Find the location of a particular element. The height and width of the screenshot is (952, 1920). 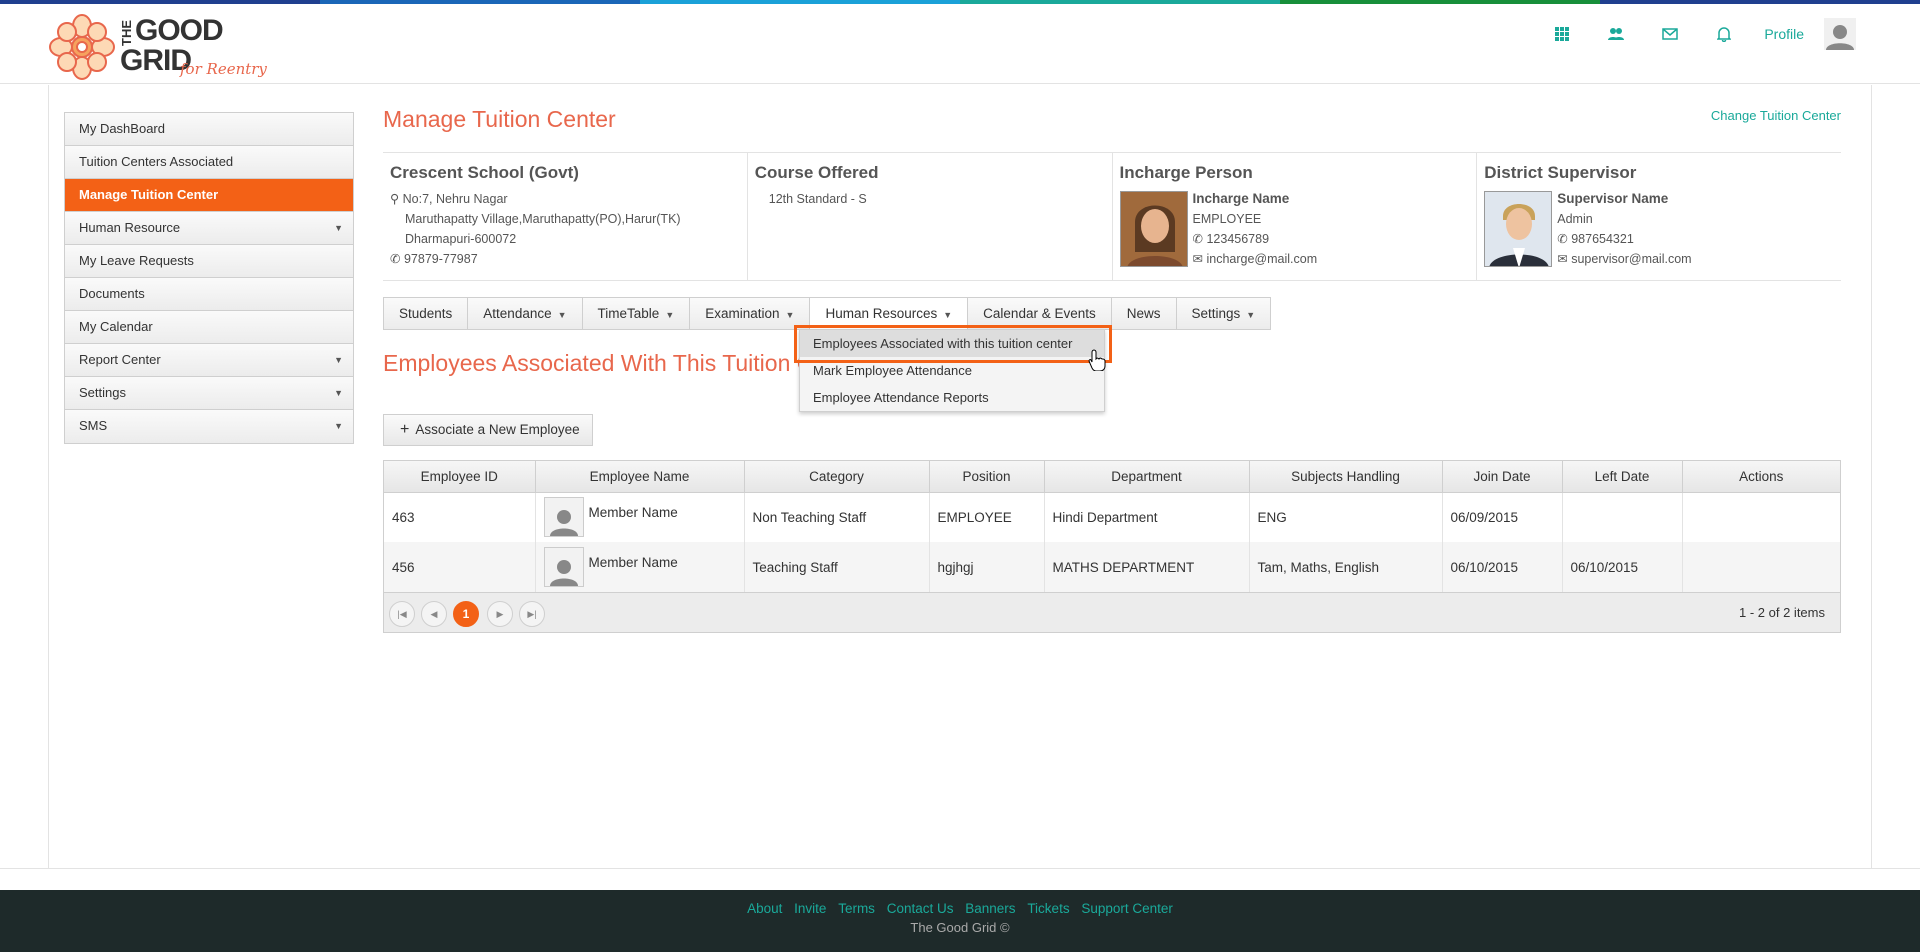

menu-item-attendance-reports: Employee Attendance Reports is located at coordinates (952, 397).